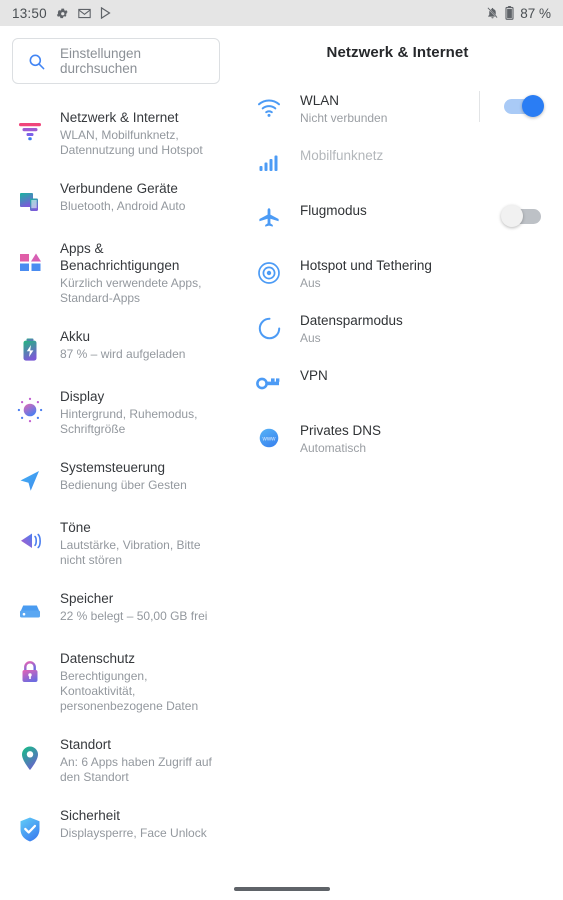 Image resolution: width=563 pixels, height=900 pixels. Describe the element at coordinates (333, 448) in the screenshot. I see `detail-row-subtitle: Automatisch` at that location.